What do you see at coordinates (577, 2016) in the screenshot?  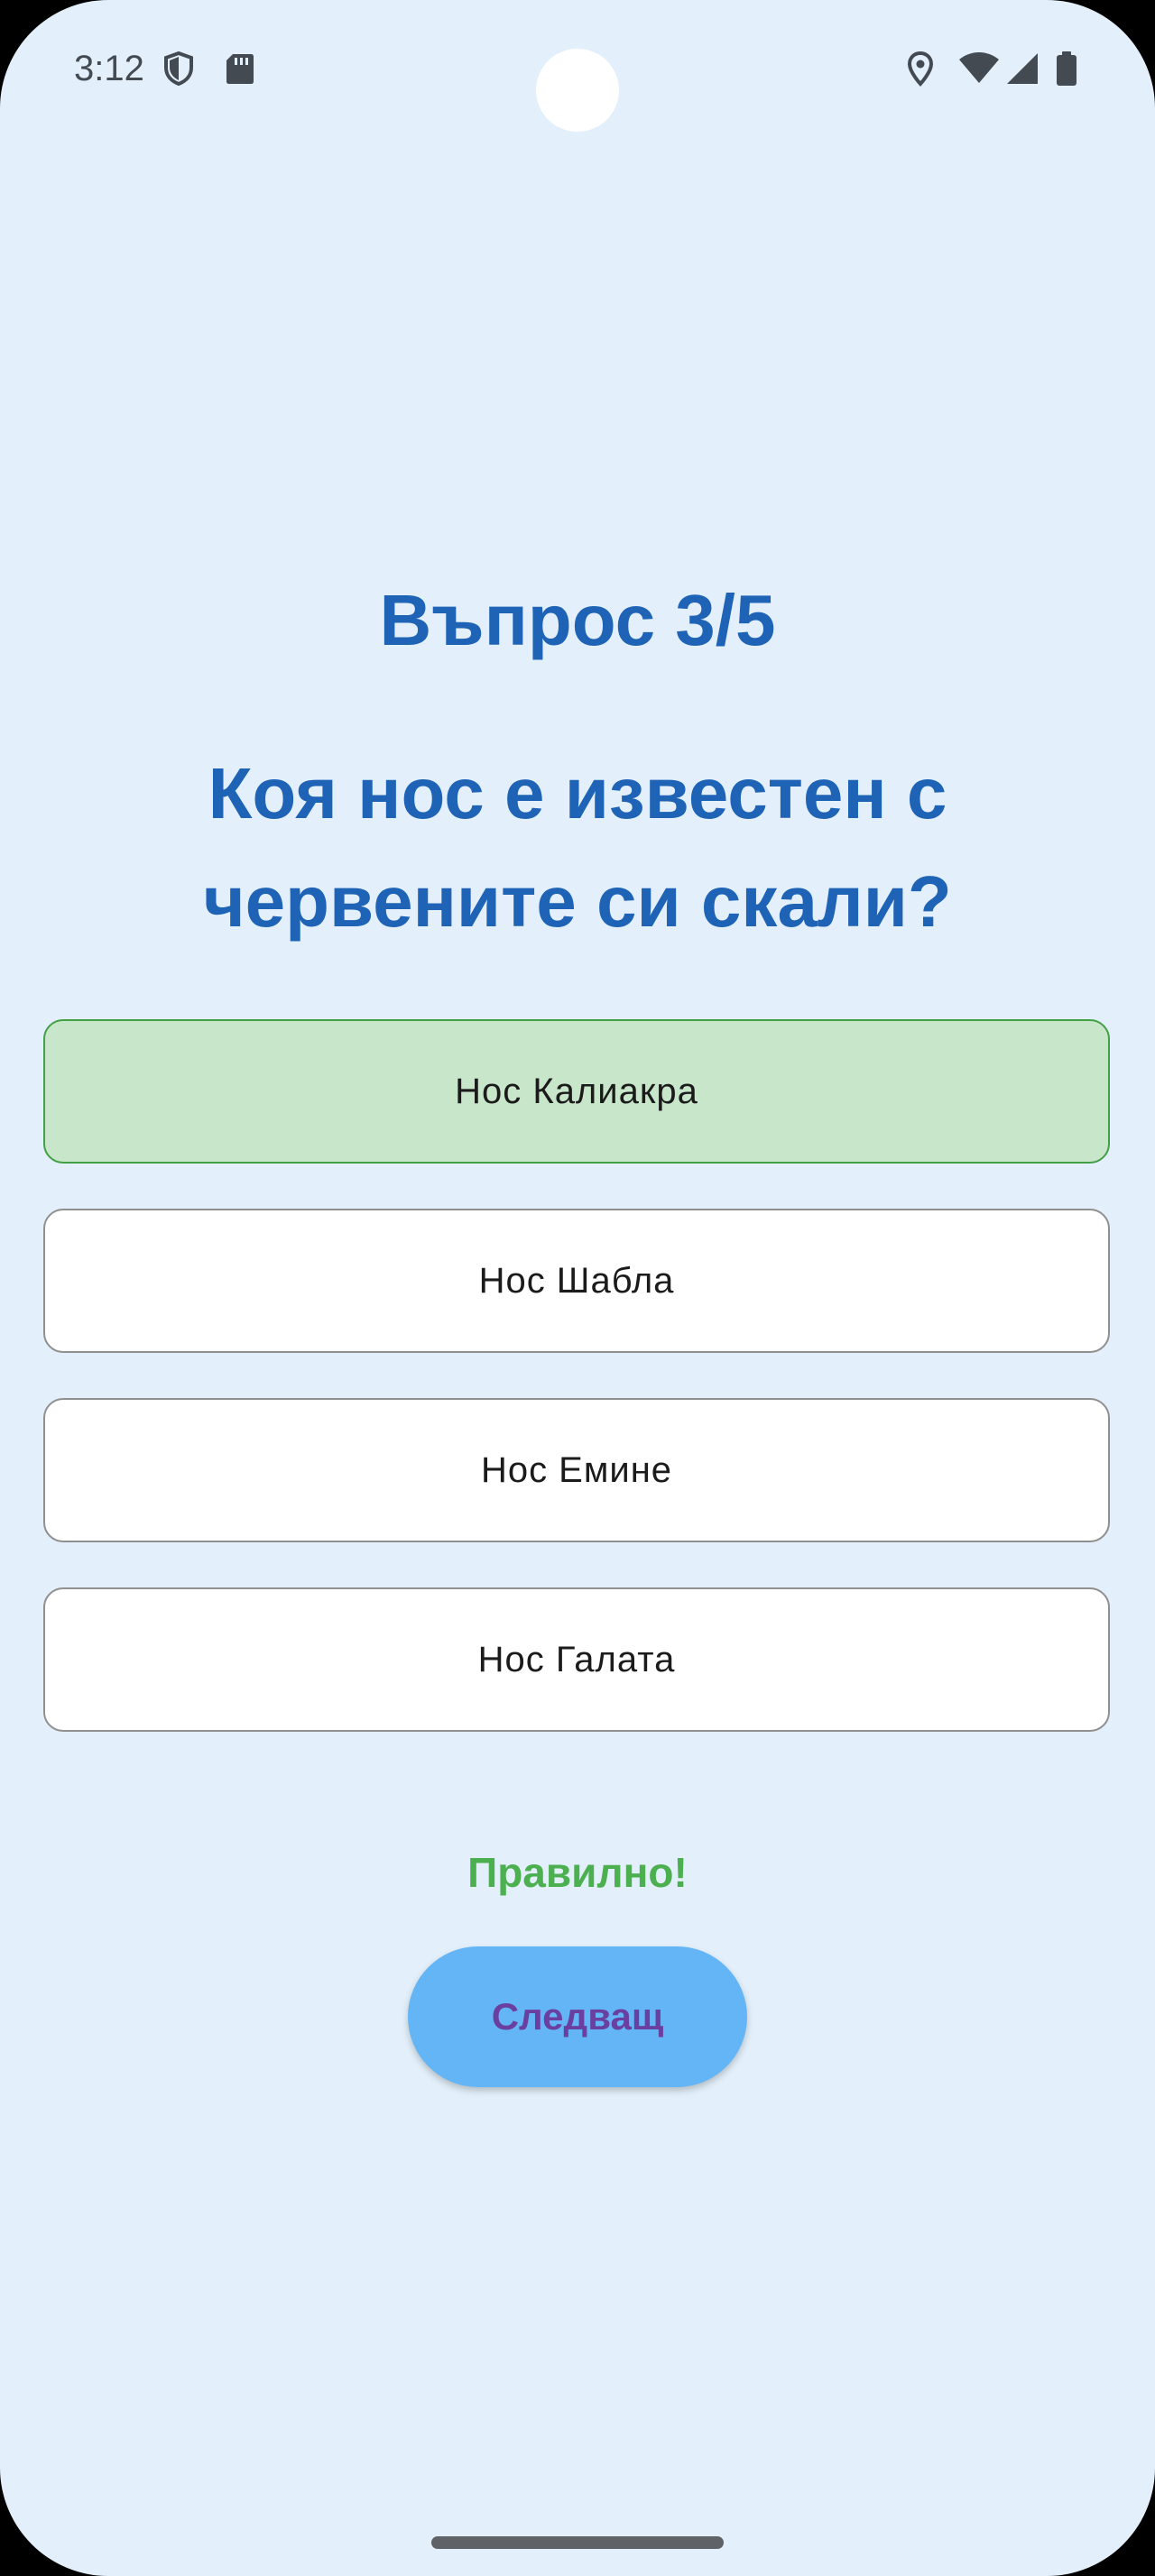 I see `next-button: Следващ` at bounding box center [577, 2016].